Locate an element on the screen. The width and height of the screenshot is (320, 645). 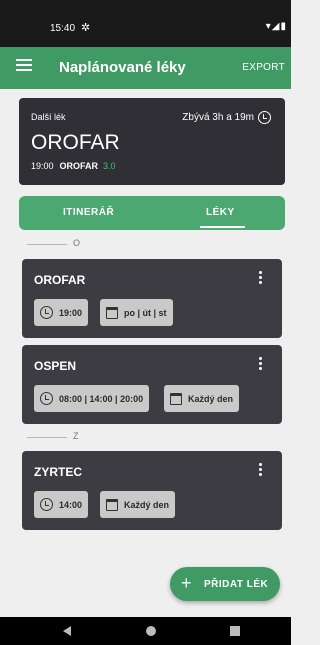
days-chip: po | út | st is located at coordinates (136, 312).